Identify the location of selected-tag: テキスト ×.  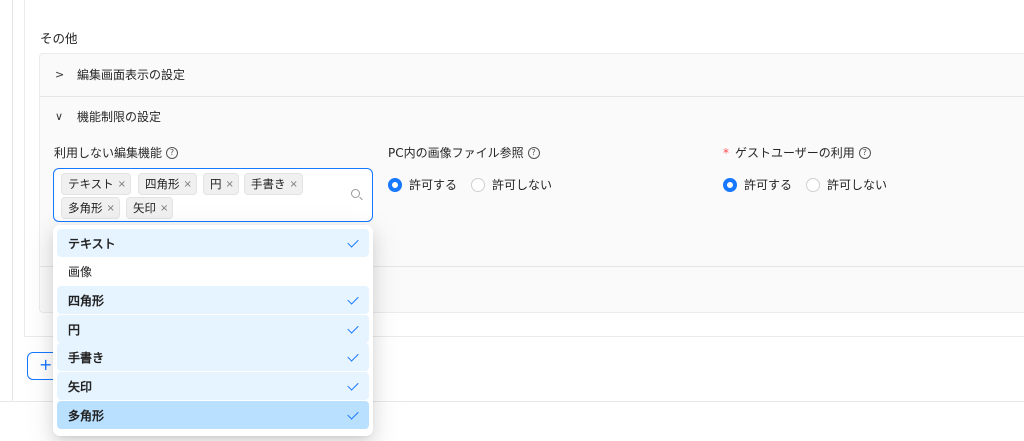
(96, 184).